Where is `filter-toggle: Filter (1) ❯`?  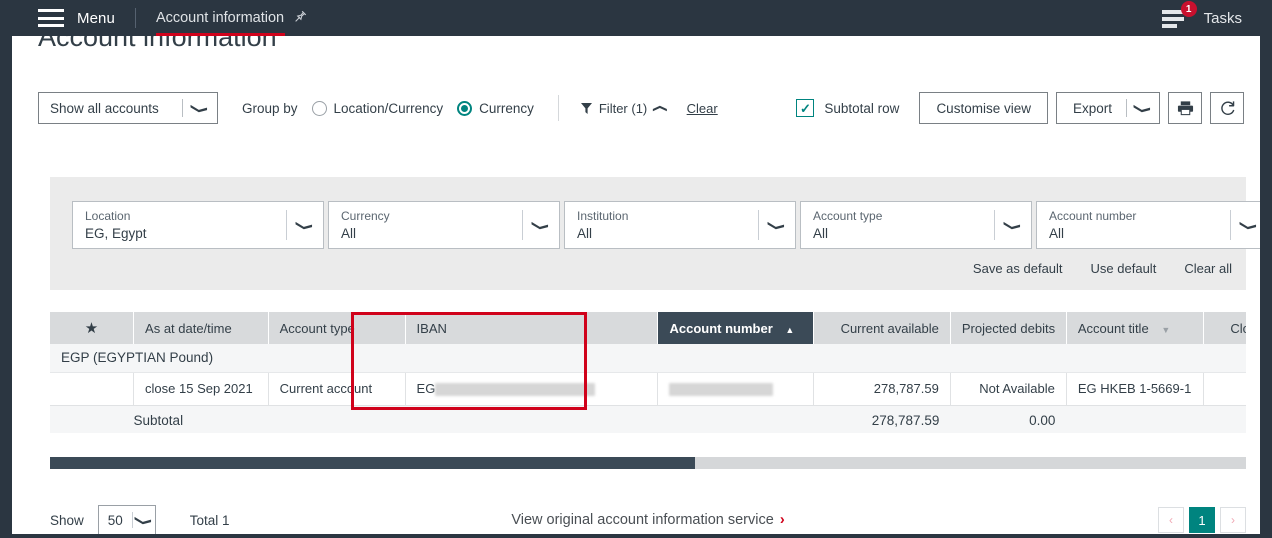 filter-toggle: Filter (1) ❯ is located at coordinates (624, 108).